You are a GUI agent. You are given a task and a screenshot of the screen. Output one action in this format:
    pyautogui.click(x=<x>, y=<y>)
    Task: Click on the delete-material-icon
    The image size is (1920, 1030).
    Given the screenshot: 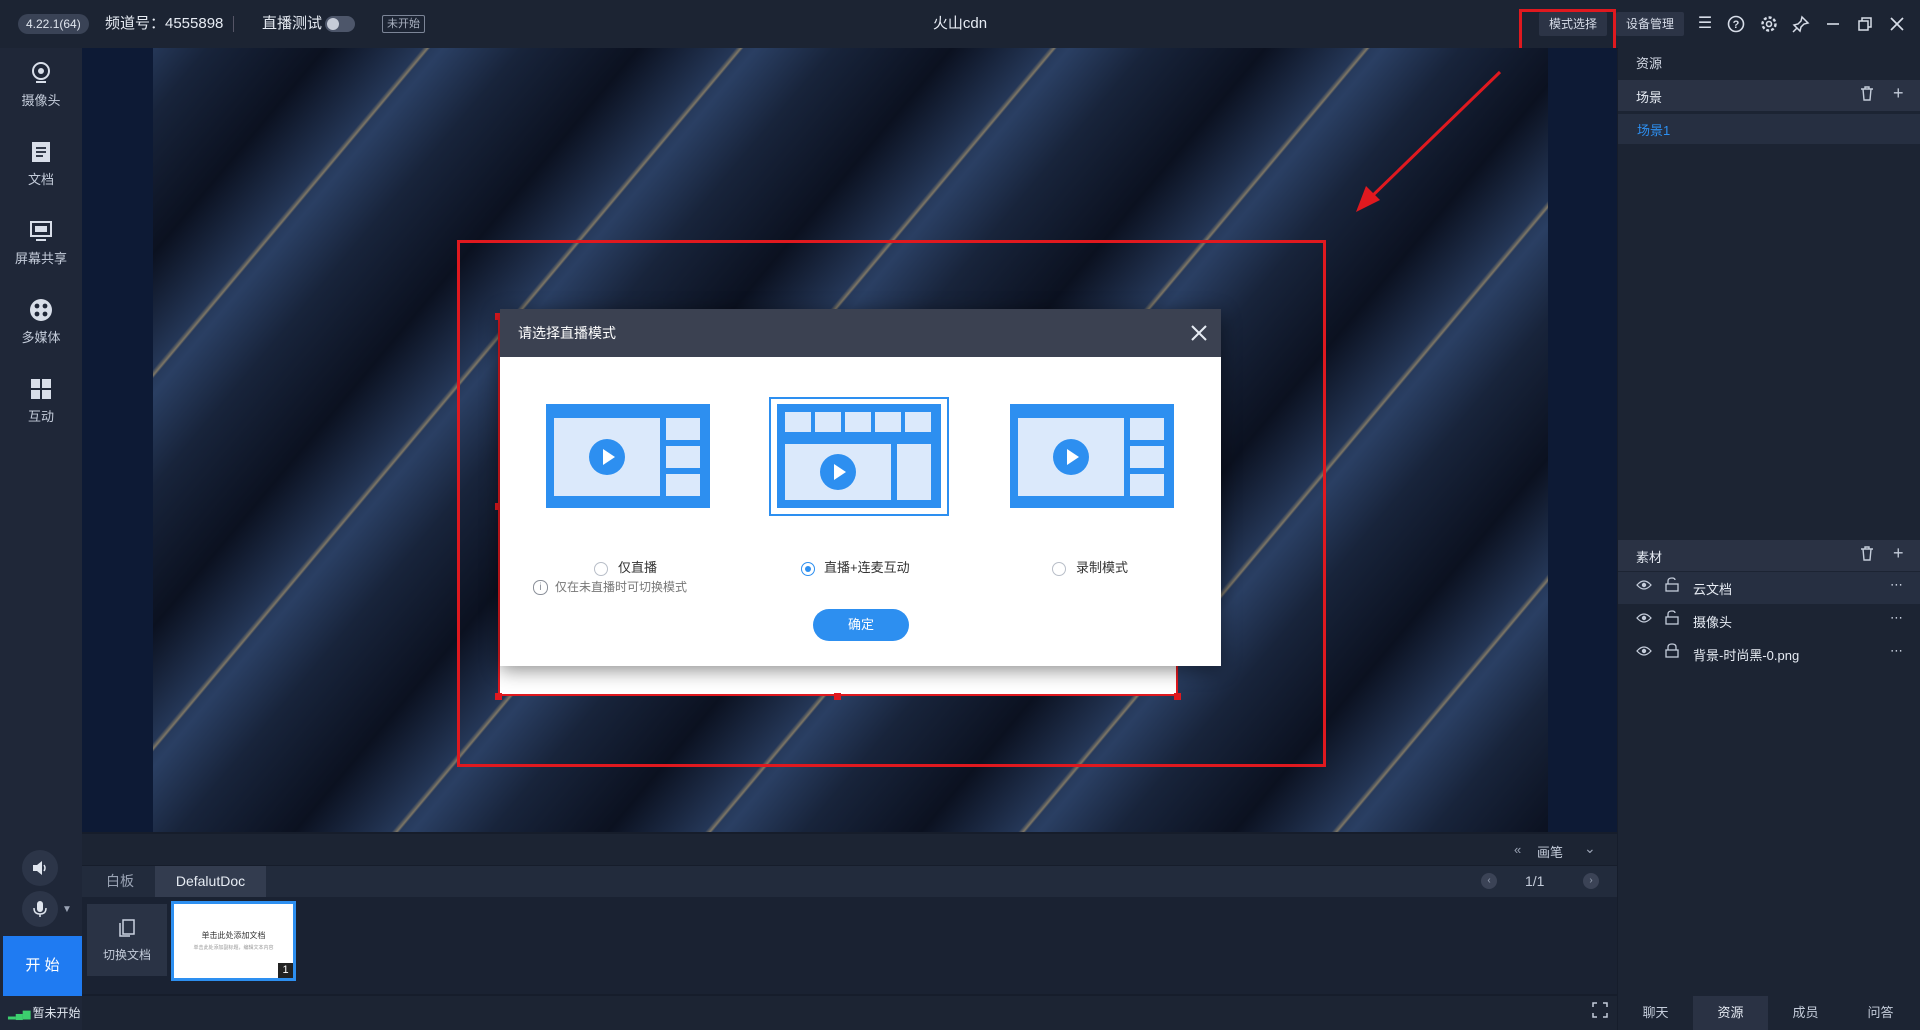 What is the action you would take?
    pyautogui.click(x=1867, y=555)
    